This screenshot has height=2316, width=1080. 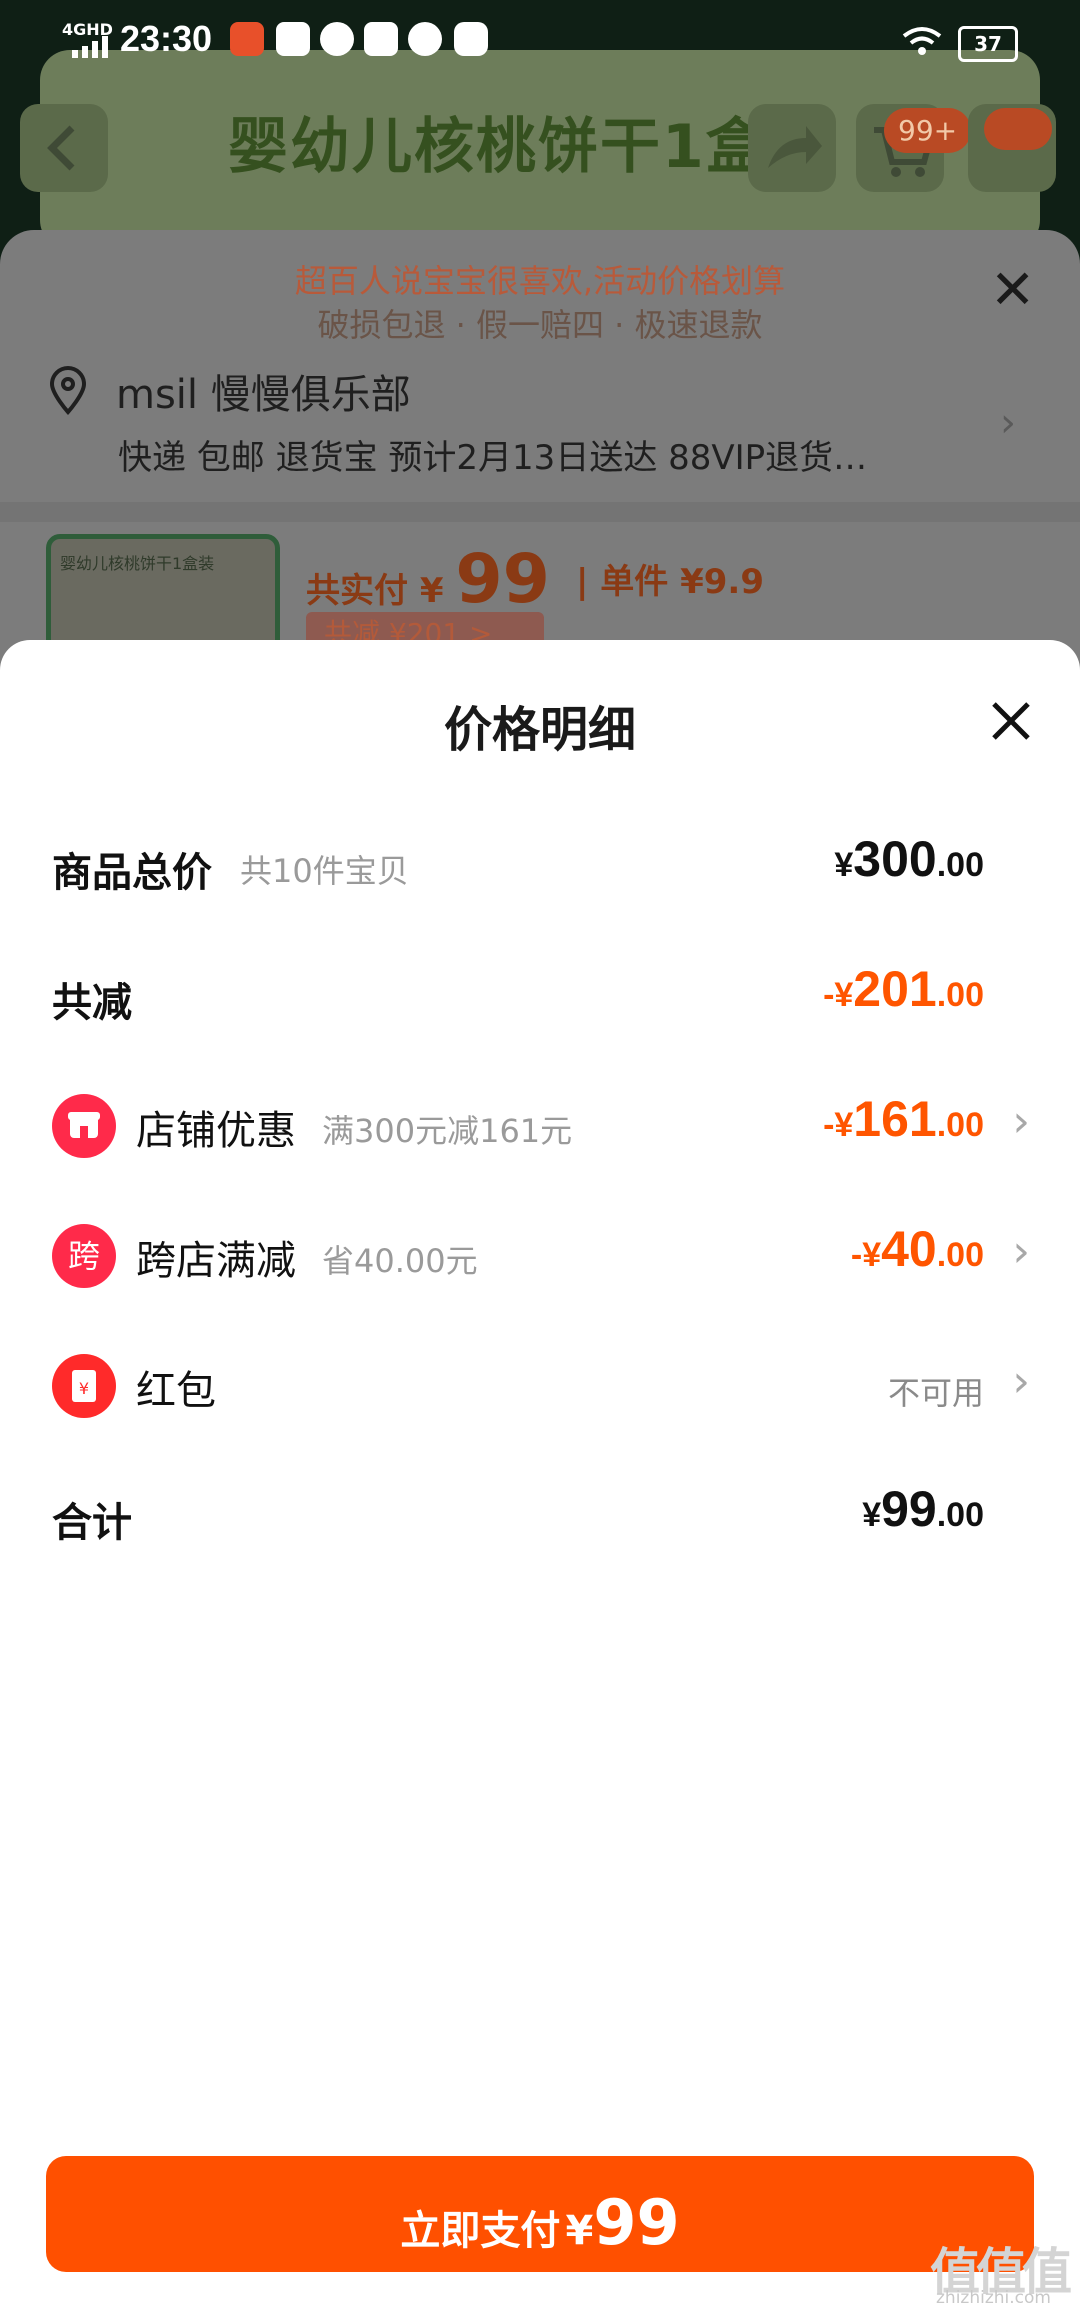 I want to click on discount-total-value: -¥201.00, so click(x=903, y=989).